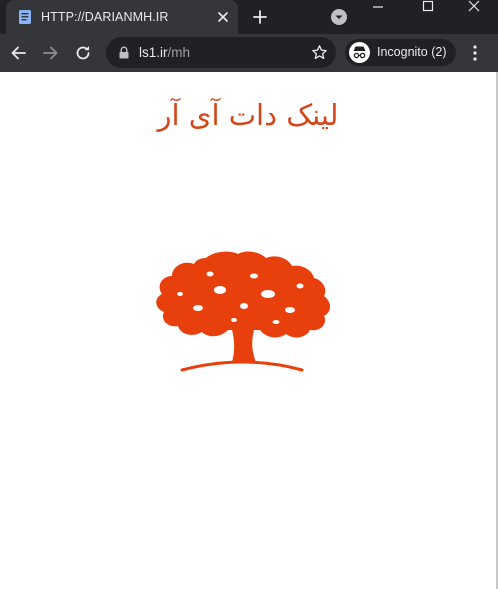  What do you see at coordinates (248, 115) in the screenshot?
I see `page-heading: لینک دات آی آر` at bounding box center [248, 115].